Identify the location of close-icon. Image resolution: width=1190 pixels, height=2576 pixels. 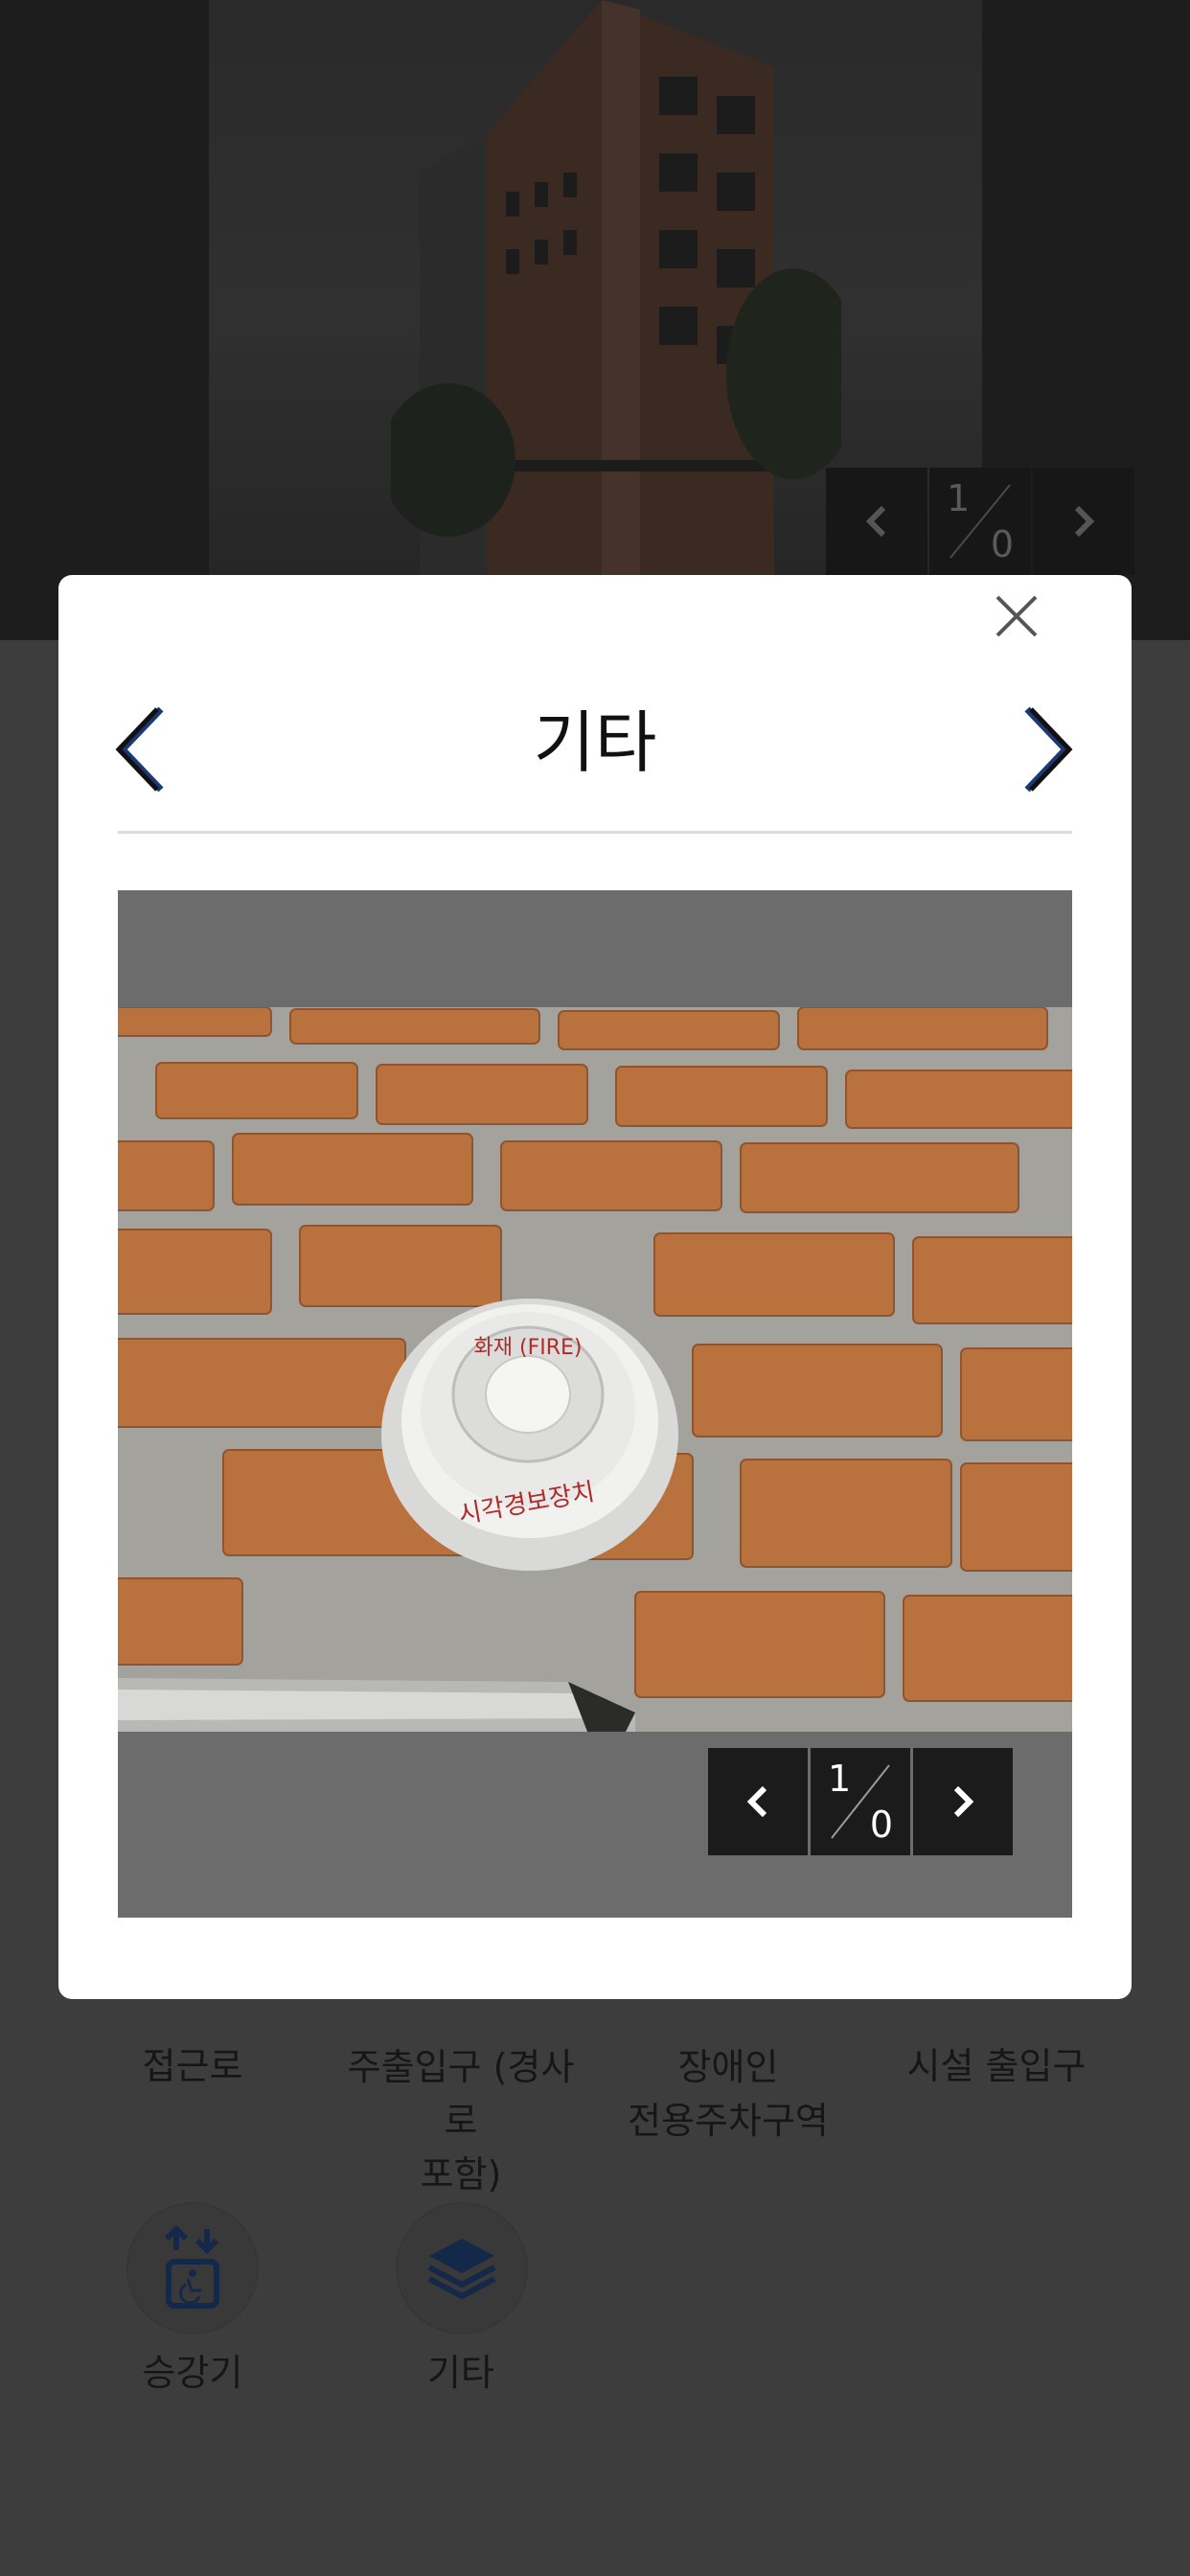
(1016, 616).